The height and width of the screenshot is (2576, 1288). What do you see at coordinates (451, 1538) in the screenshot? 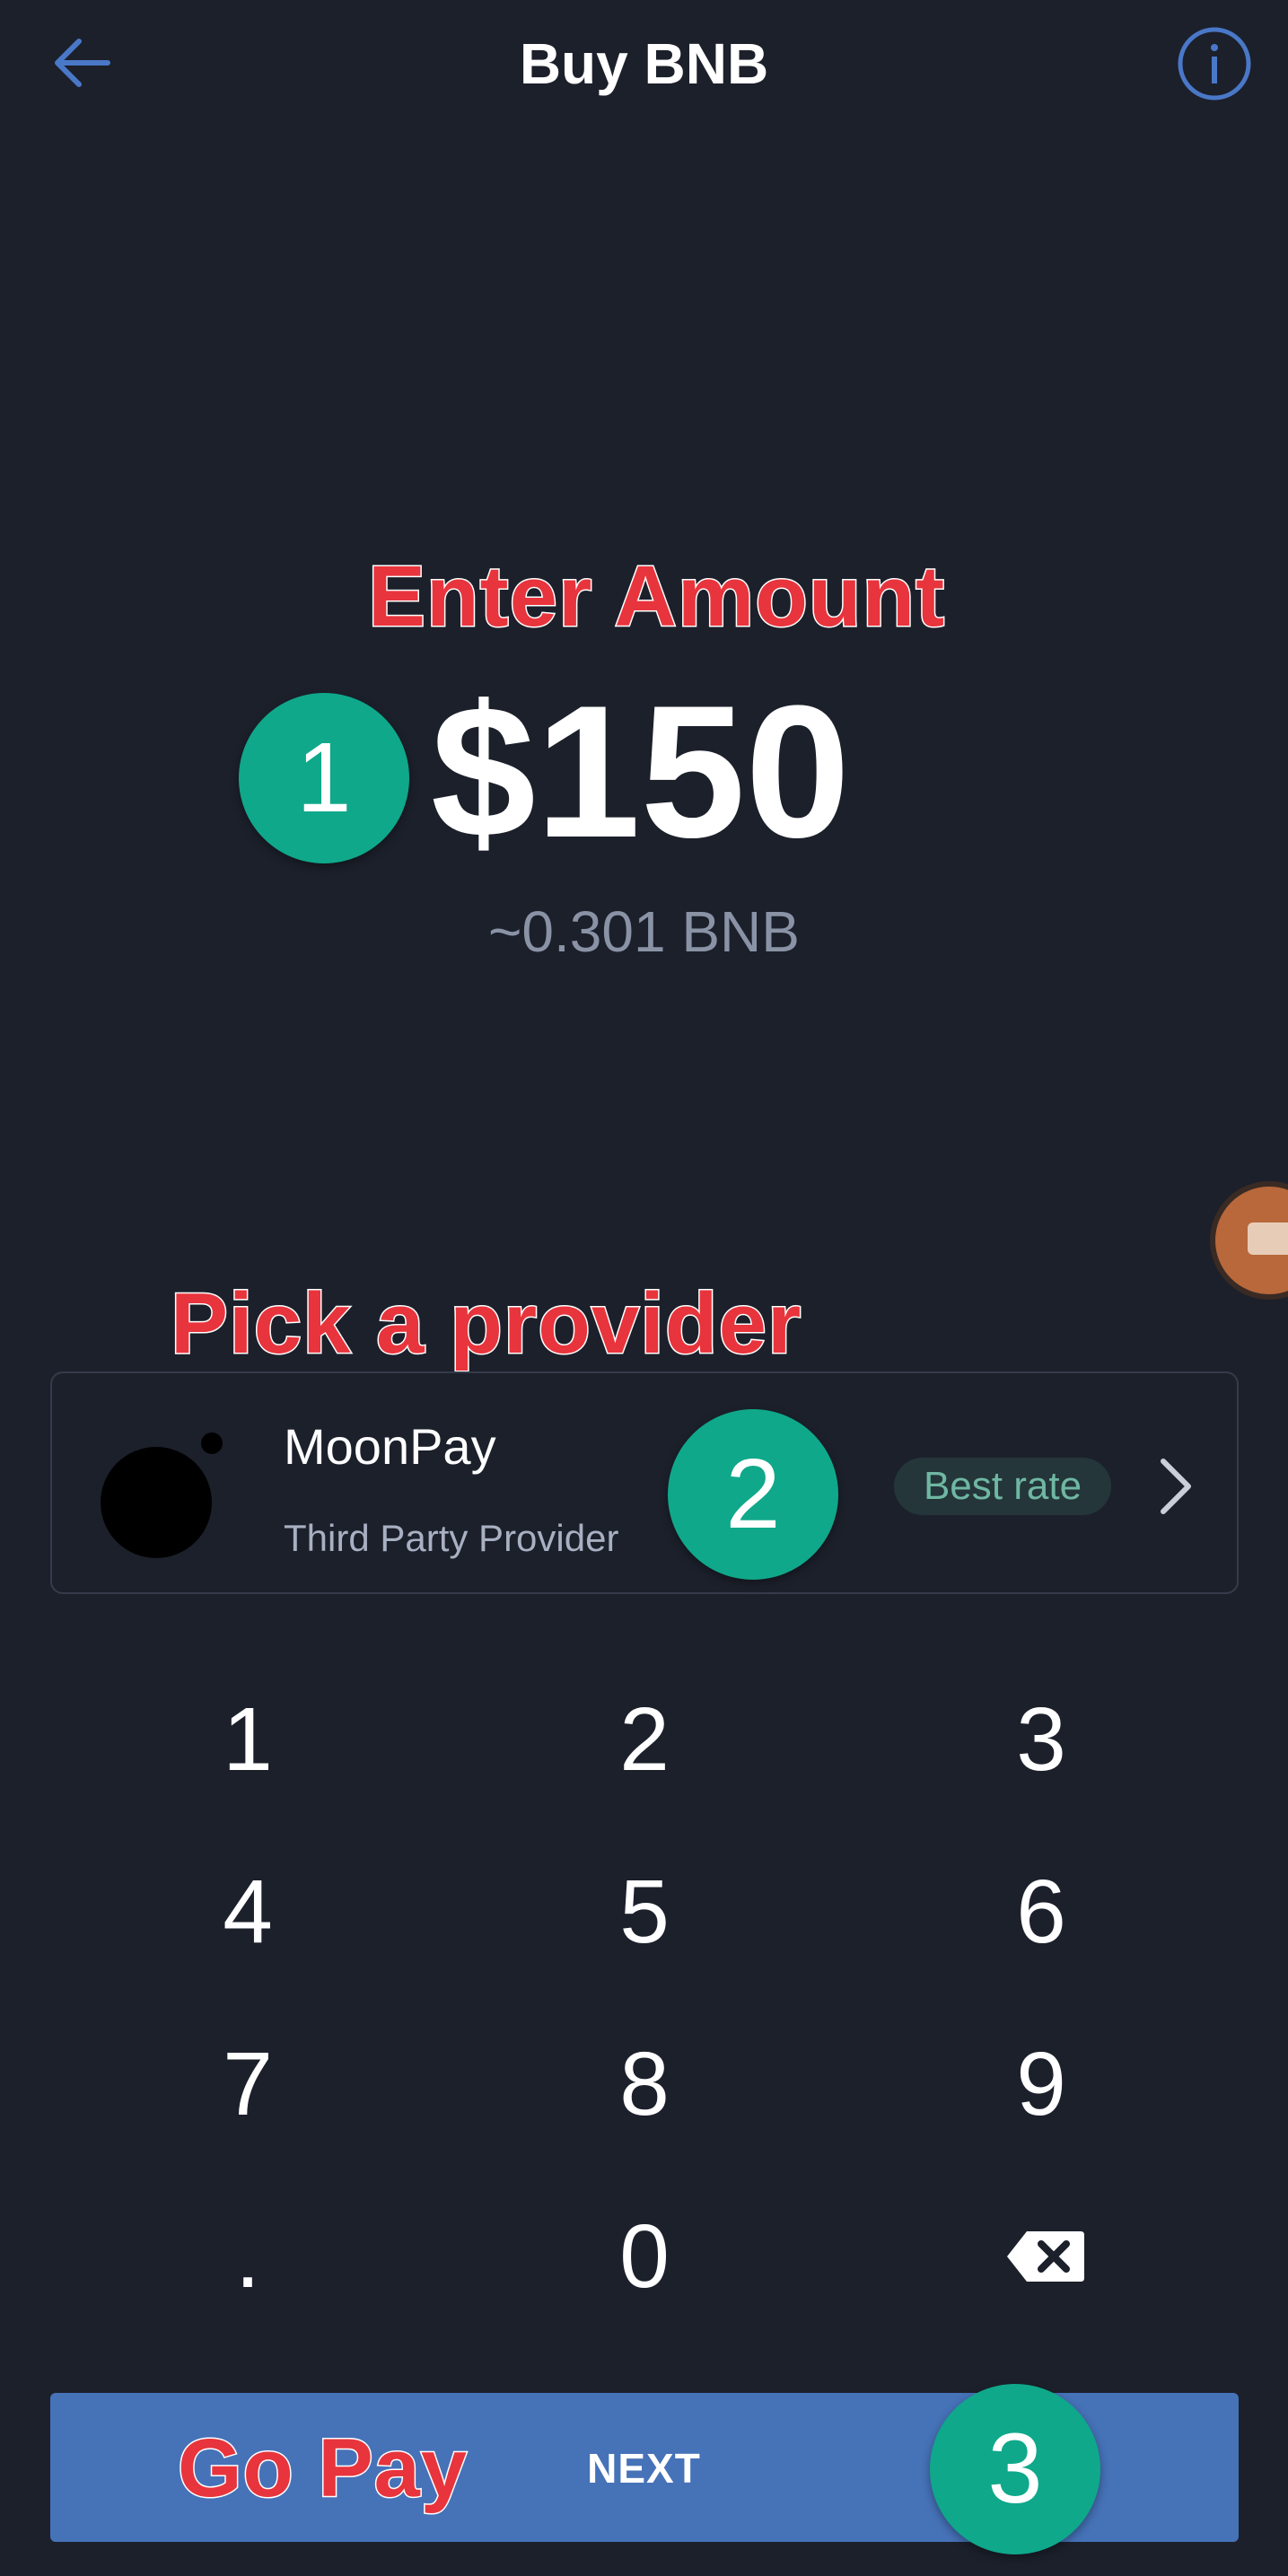
I see `provider-subtitle: Third Party Provider` at bounding box center [451, 1538].